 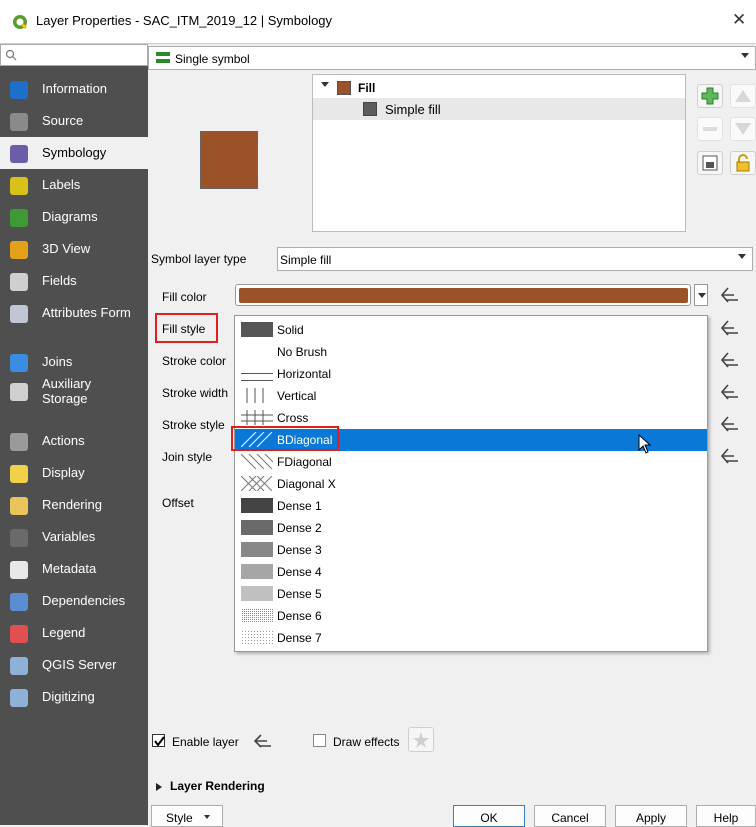 I want to click on sidebar-item-qgis-server: QGIS Server, so click(x=74, y=665).